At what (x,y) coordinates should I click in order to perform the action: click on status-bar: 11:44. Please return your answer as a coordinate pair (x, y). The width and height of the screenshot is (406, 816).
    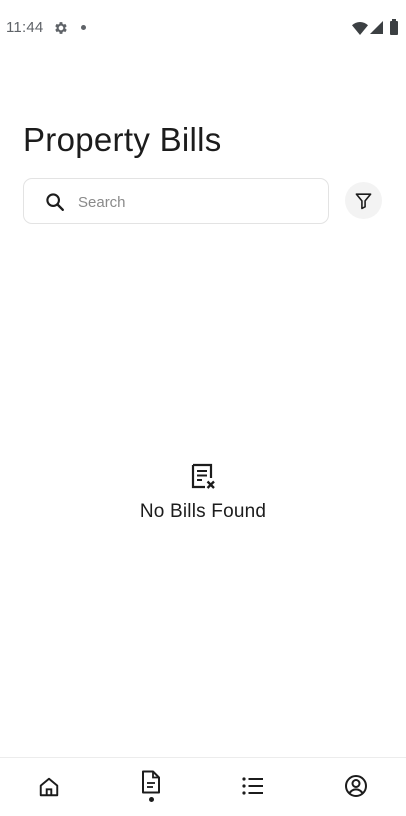
    Looking at the image, I should click on (203, 28).